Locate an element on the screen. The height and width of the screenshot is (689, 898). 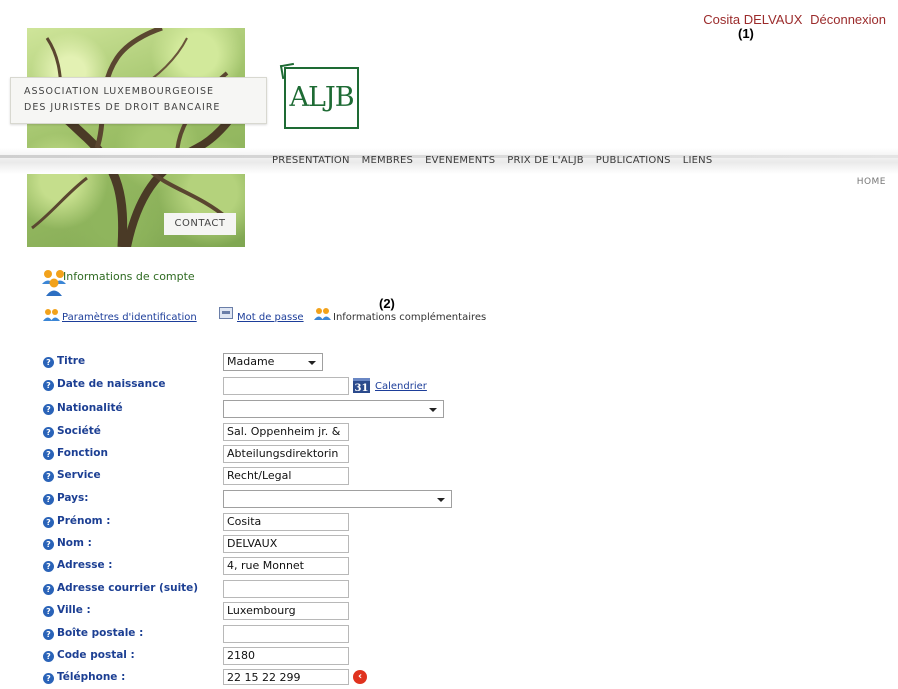
annotation-1: (1) is located at coordinates (746, 33).